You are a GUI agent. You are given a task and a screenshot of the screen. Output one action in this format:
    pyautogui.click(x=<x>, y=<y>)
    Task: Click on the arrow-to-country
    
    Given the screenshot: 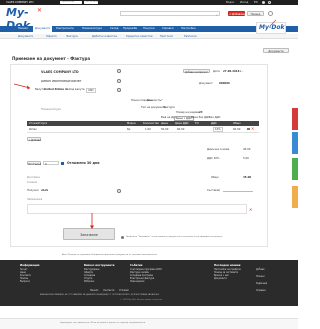 What is the action you would take?
    pyautogui.click(x=22, y=86)
    